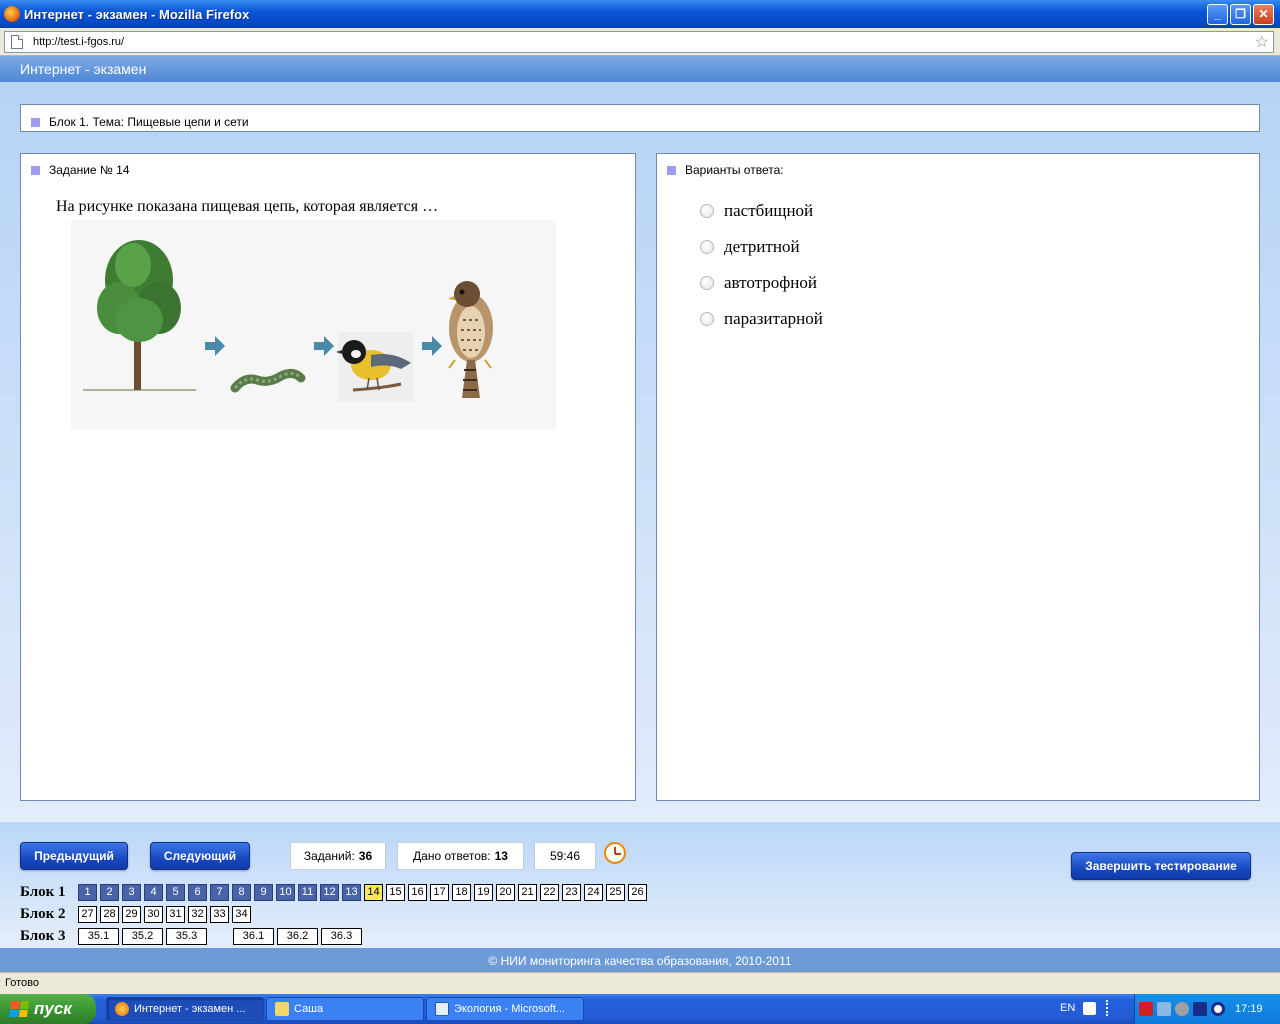  Describe the element at coordinates (241, 892) in the screenshot. I see `task-number-cell: 8` at that location.